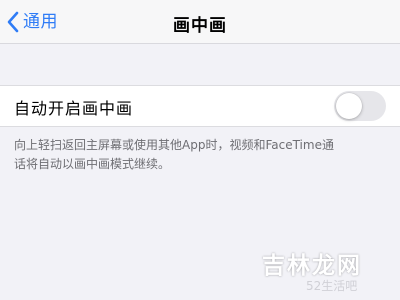  What do you see at coordinates (200, 26) in the screenshot?
I see `page-title: 画中画` at bounding box center [200, 26].